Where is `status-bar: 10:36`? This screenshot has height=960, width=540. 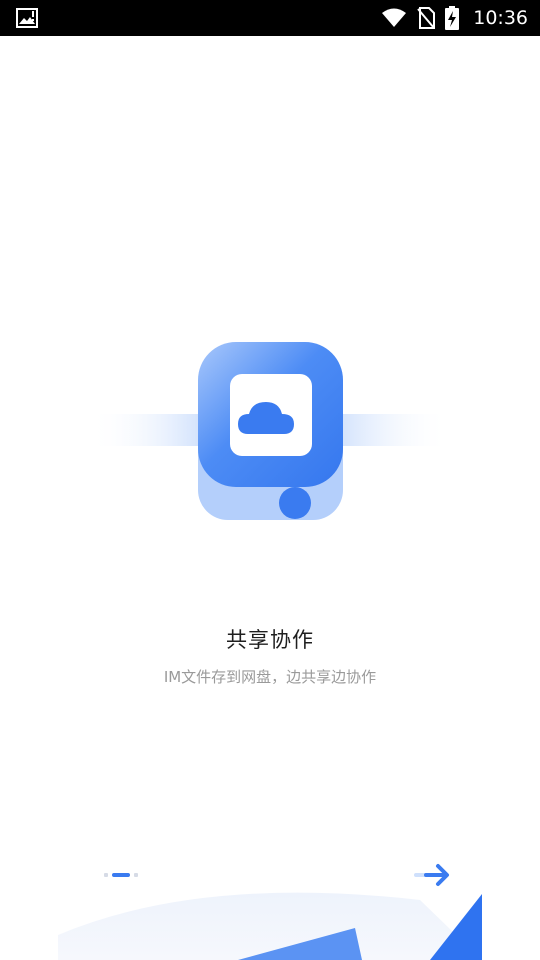 status-bar: 10:36 is located at coordinates (270, 18).